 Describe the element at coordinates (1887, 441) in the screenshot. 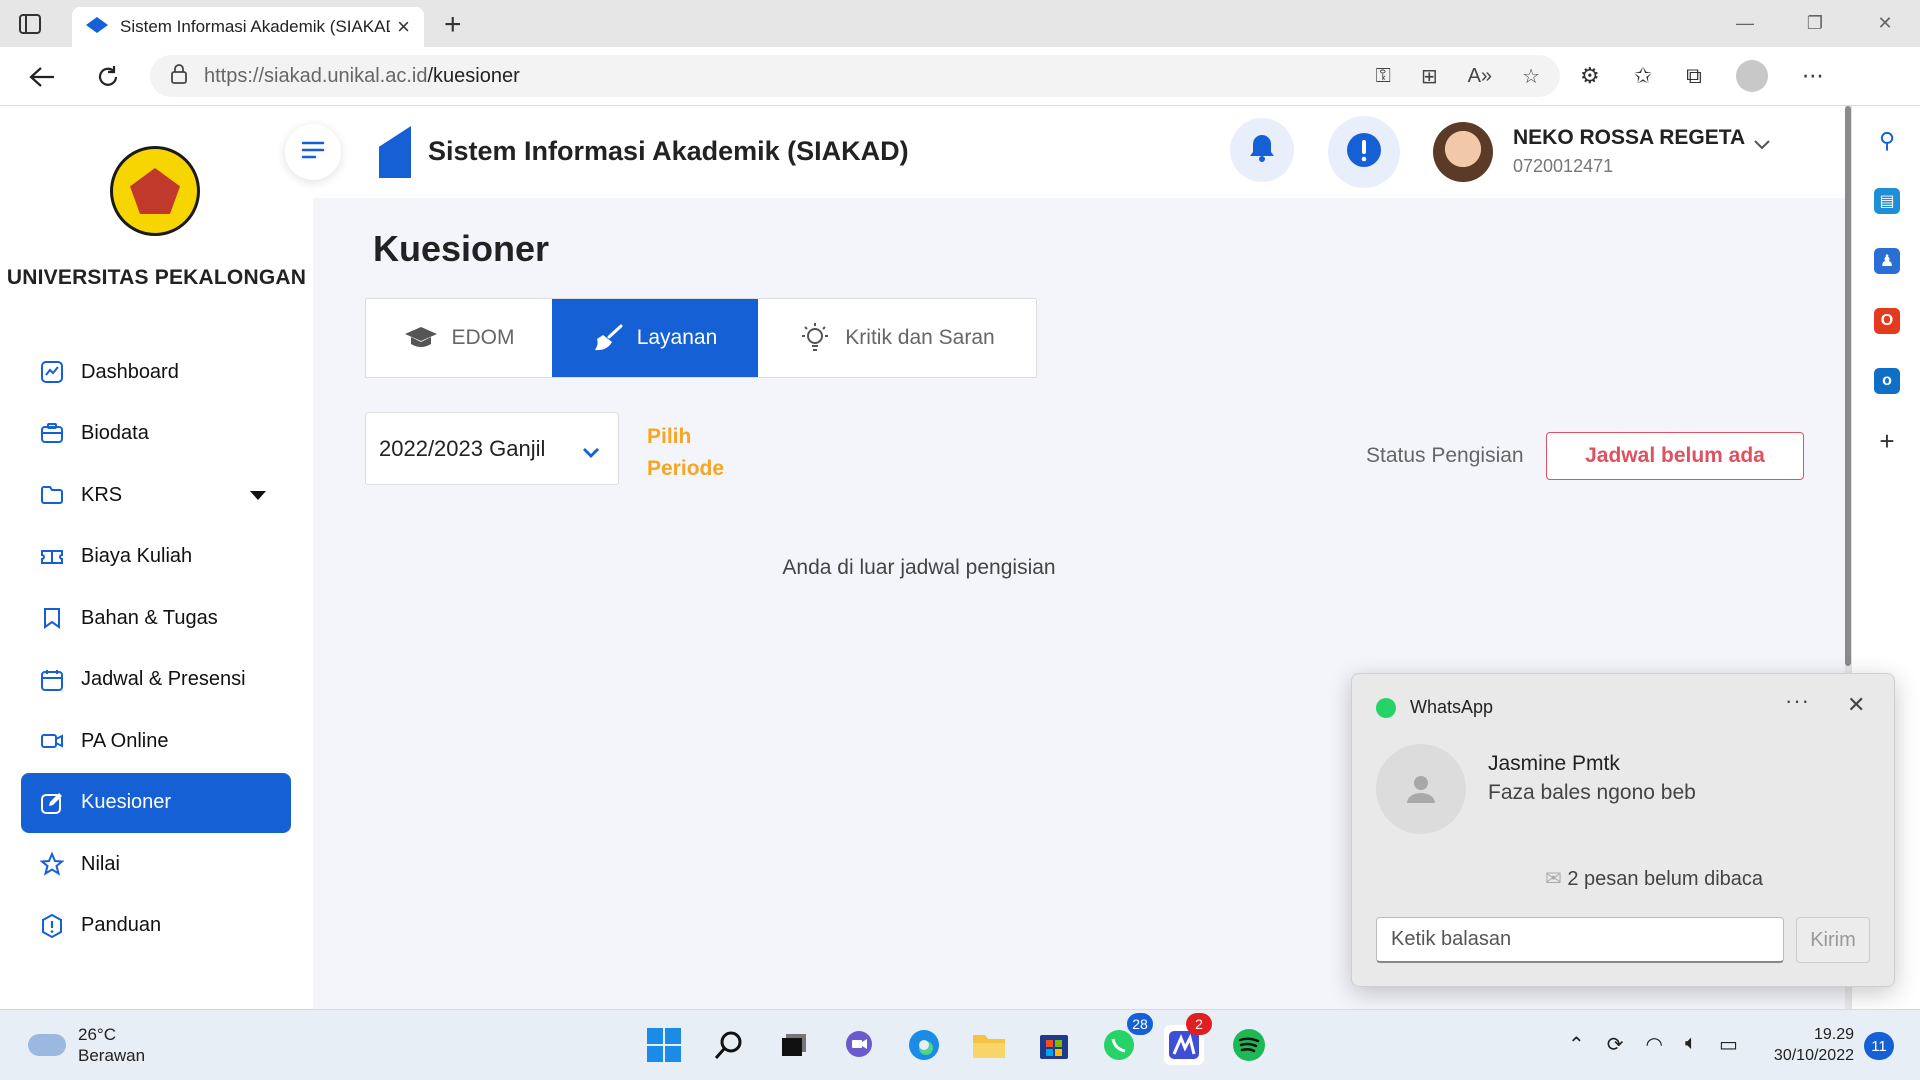

I see `add-sidebar-app-icon: +` at that location.